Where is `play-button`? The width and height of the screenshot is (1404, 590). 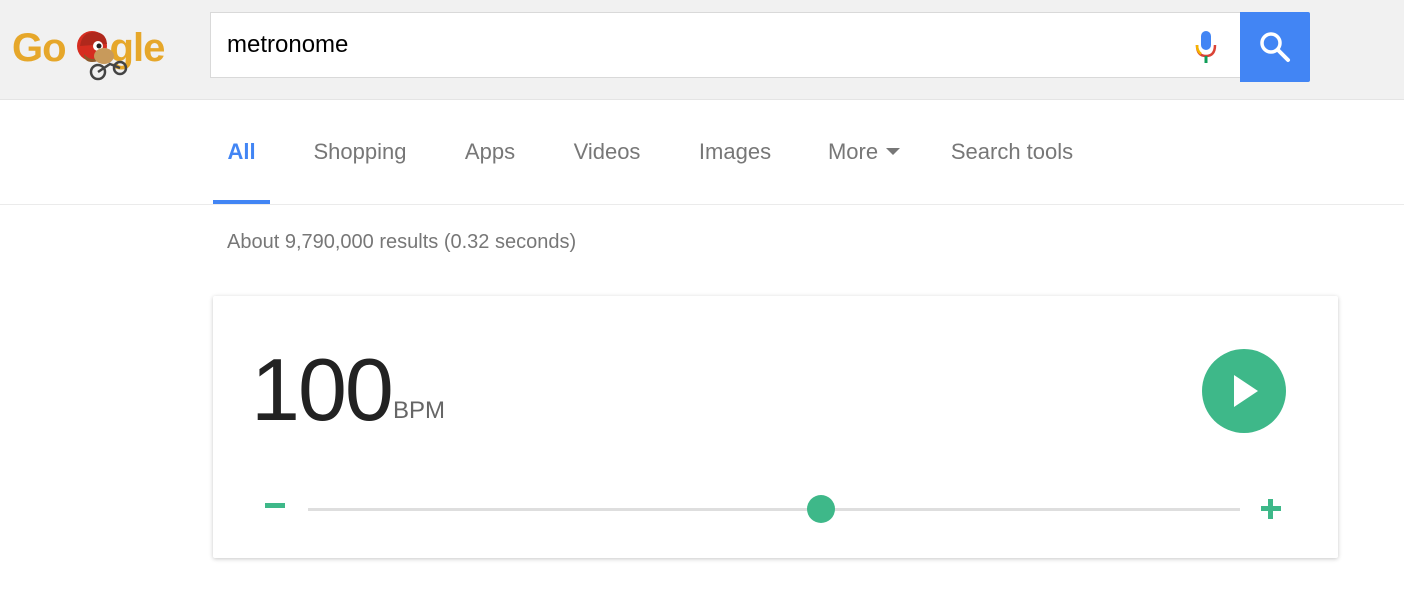
play-button is located at coordinates (1244, 391).